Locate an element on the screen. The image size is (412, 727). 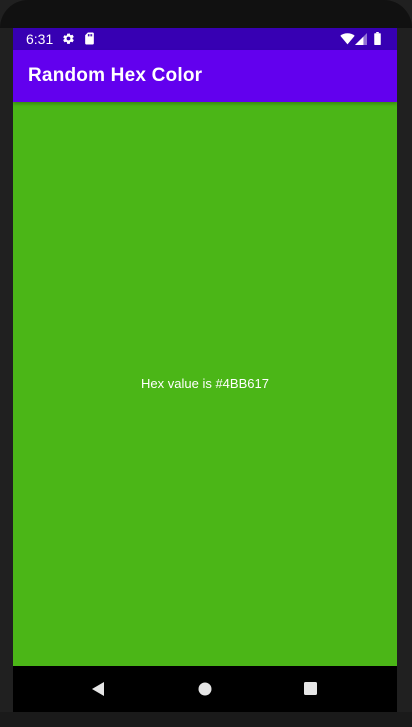
recents-icon is located at coordinates (310, 688).